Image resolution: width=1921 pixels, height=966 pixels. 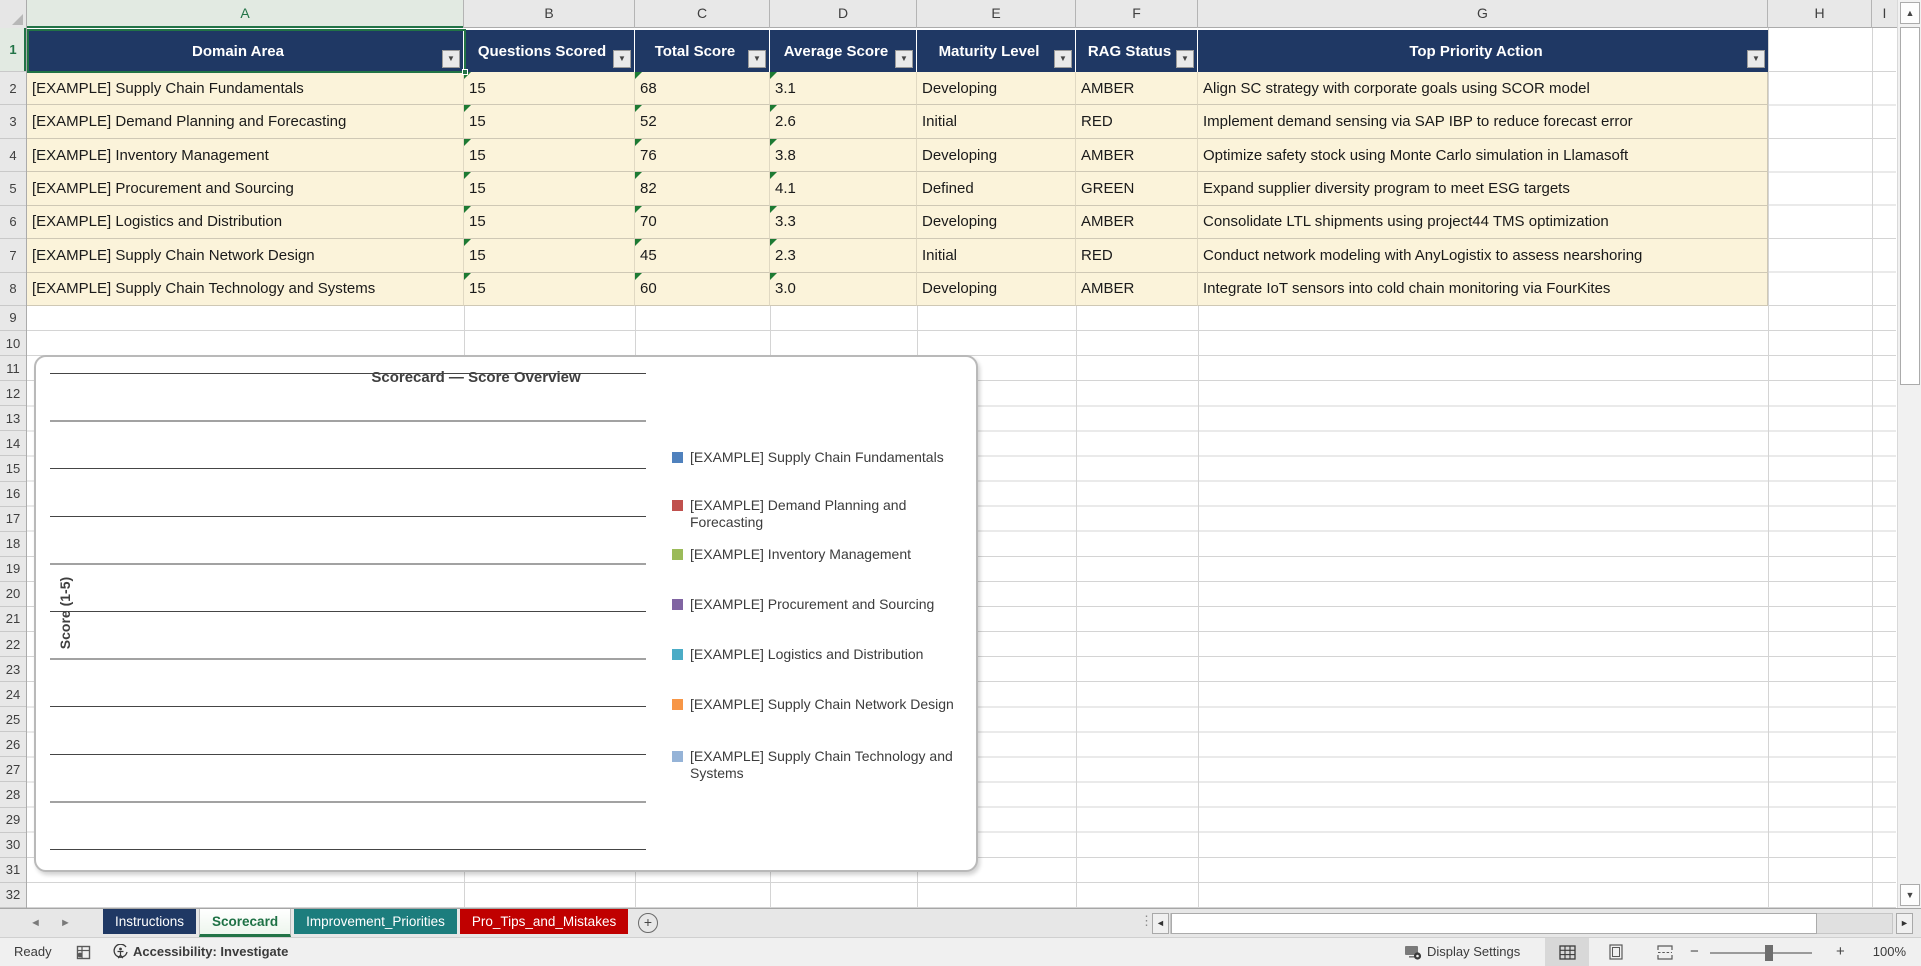 I want to click on cell-domain-area: [EXAMPLE] Procurement and Sourcing, so click(x=245, y=189).